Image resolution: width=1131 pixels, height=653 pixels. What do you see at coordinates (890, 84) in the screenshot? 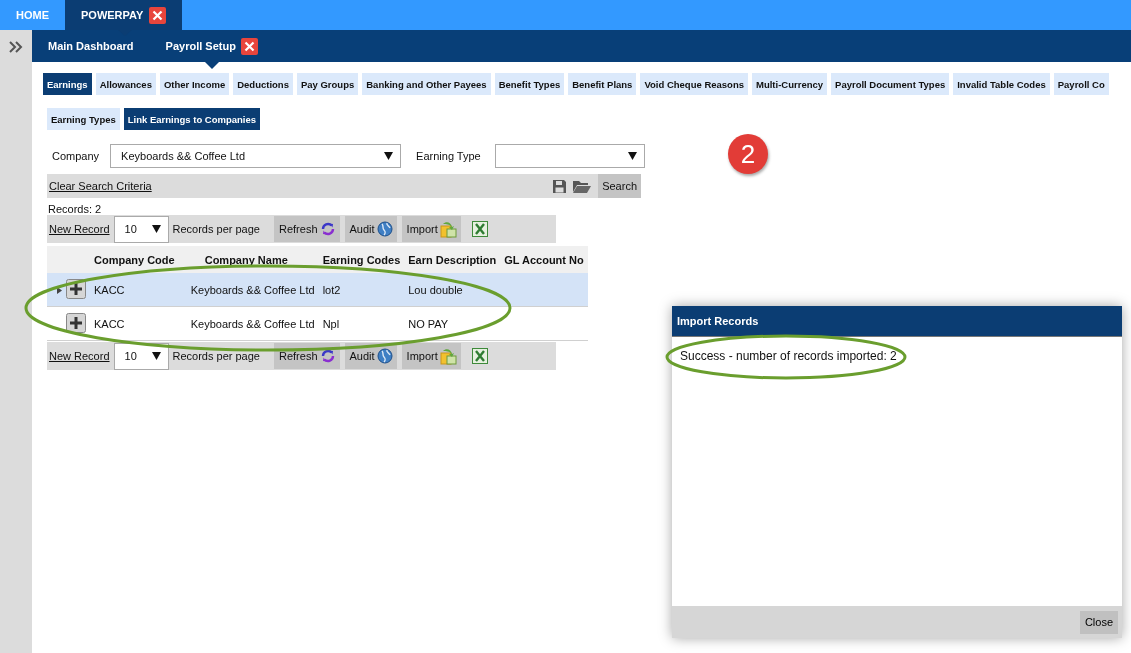
I see `tab: Payroll Document Types` at bounding box center [890, 84].